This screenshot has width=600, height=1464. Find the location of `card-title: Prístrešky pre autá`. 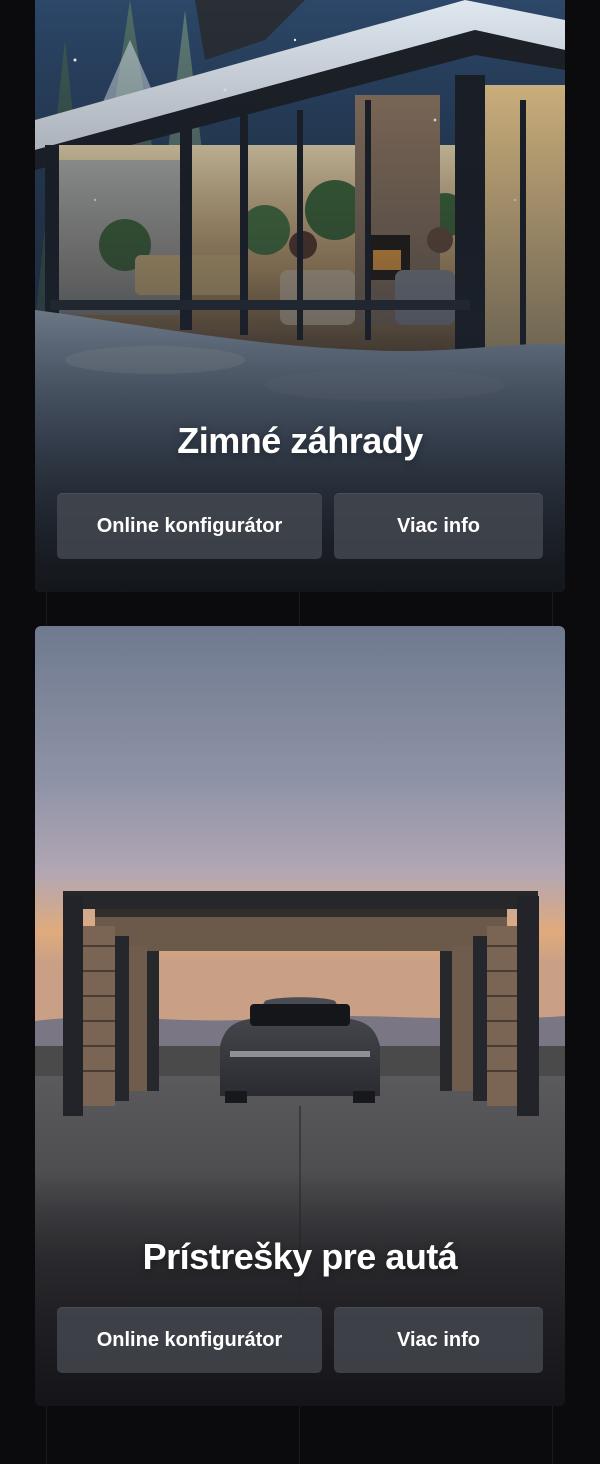

card-title: Prístrešky pre autá is located at coordinates (300, 1256).